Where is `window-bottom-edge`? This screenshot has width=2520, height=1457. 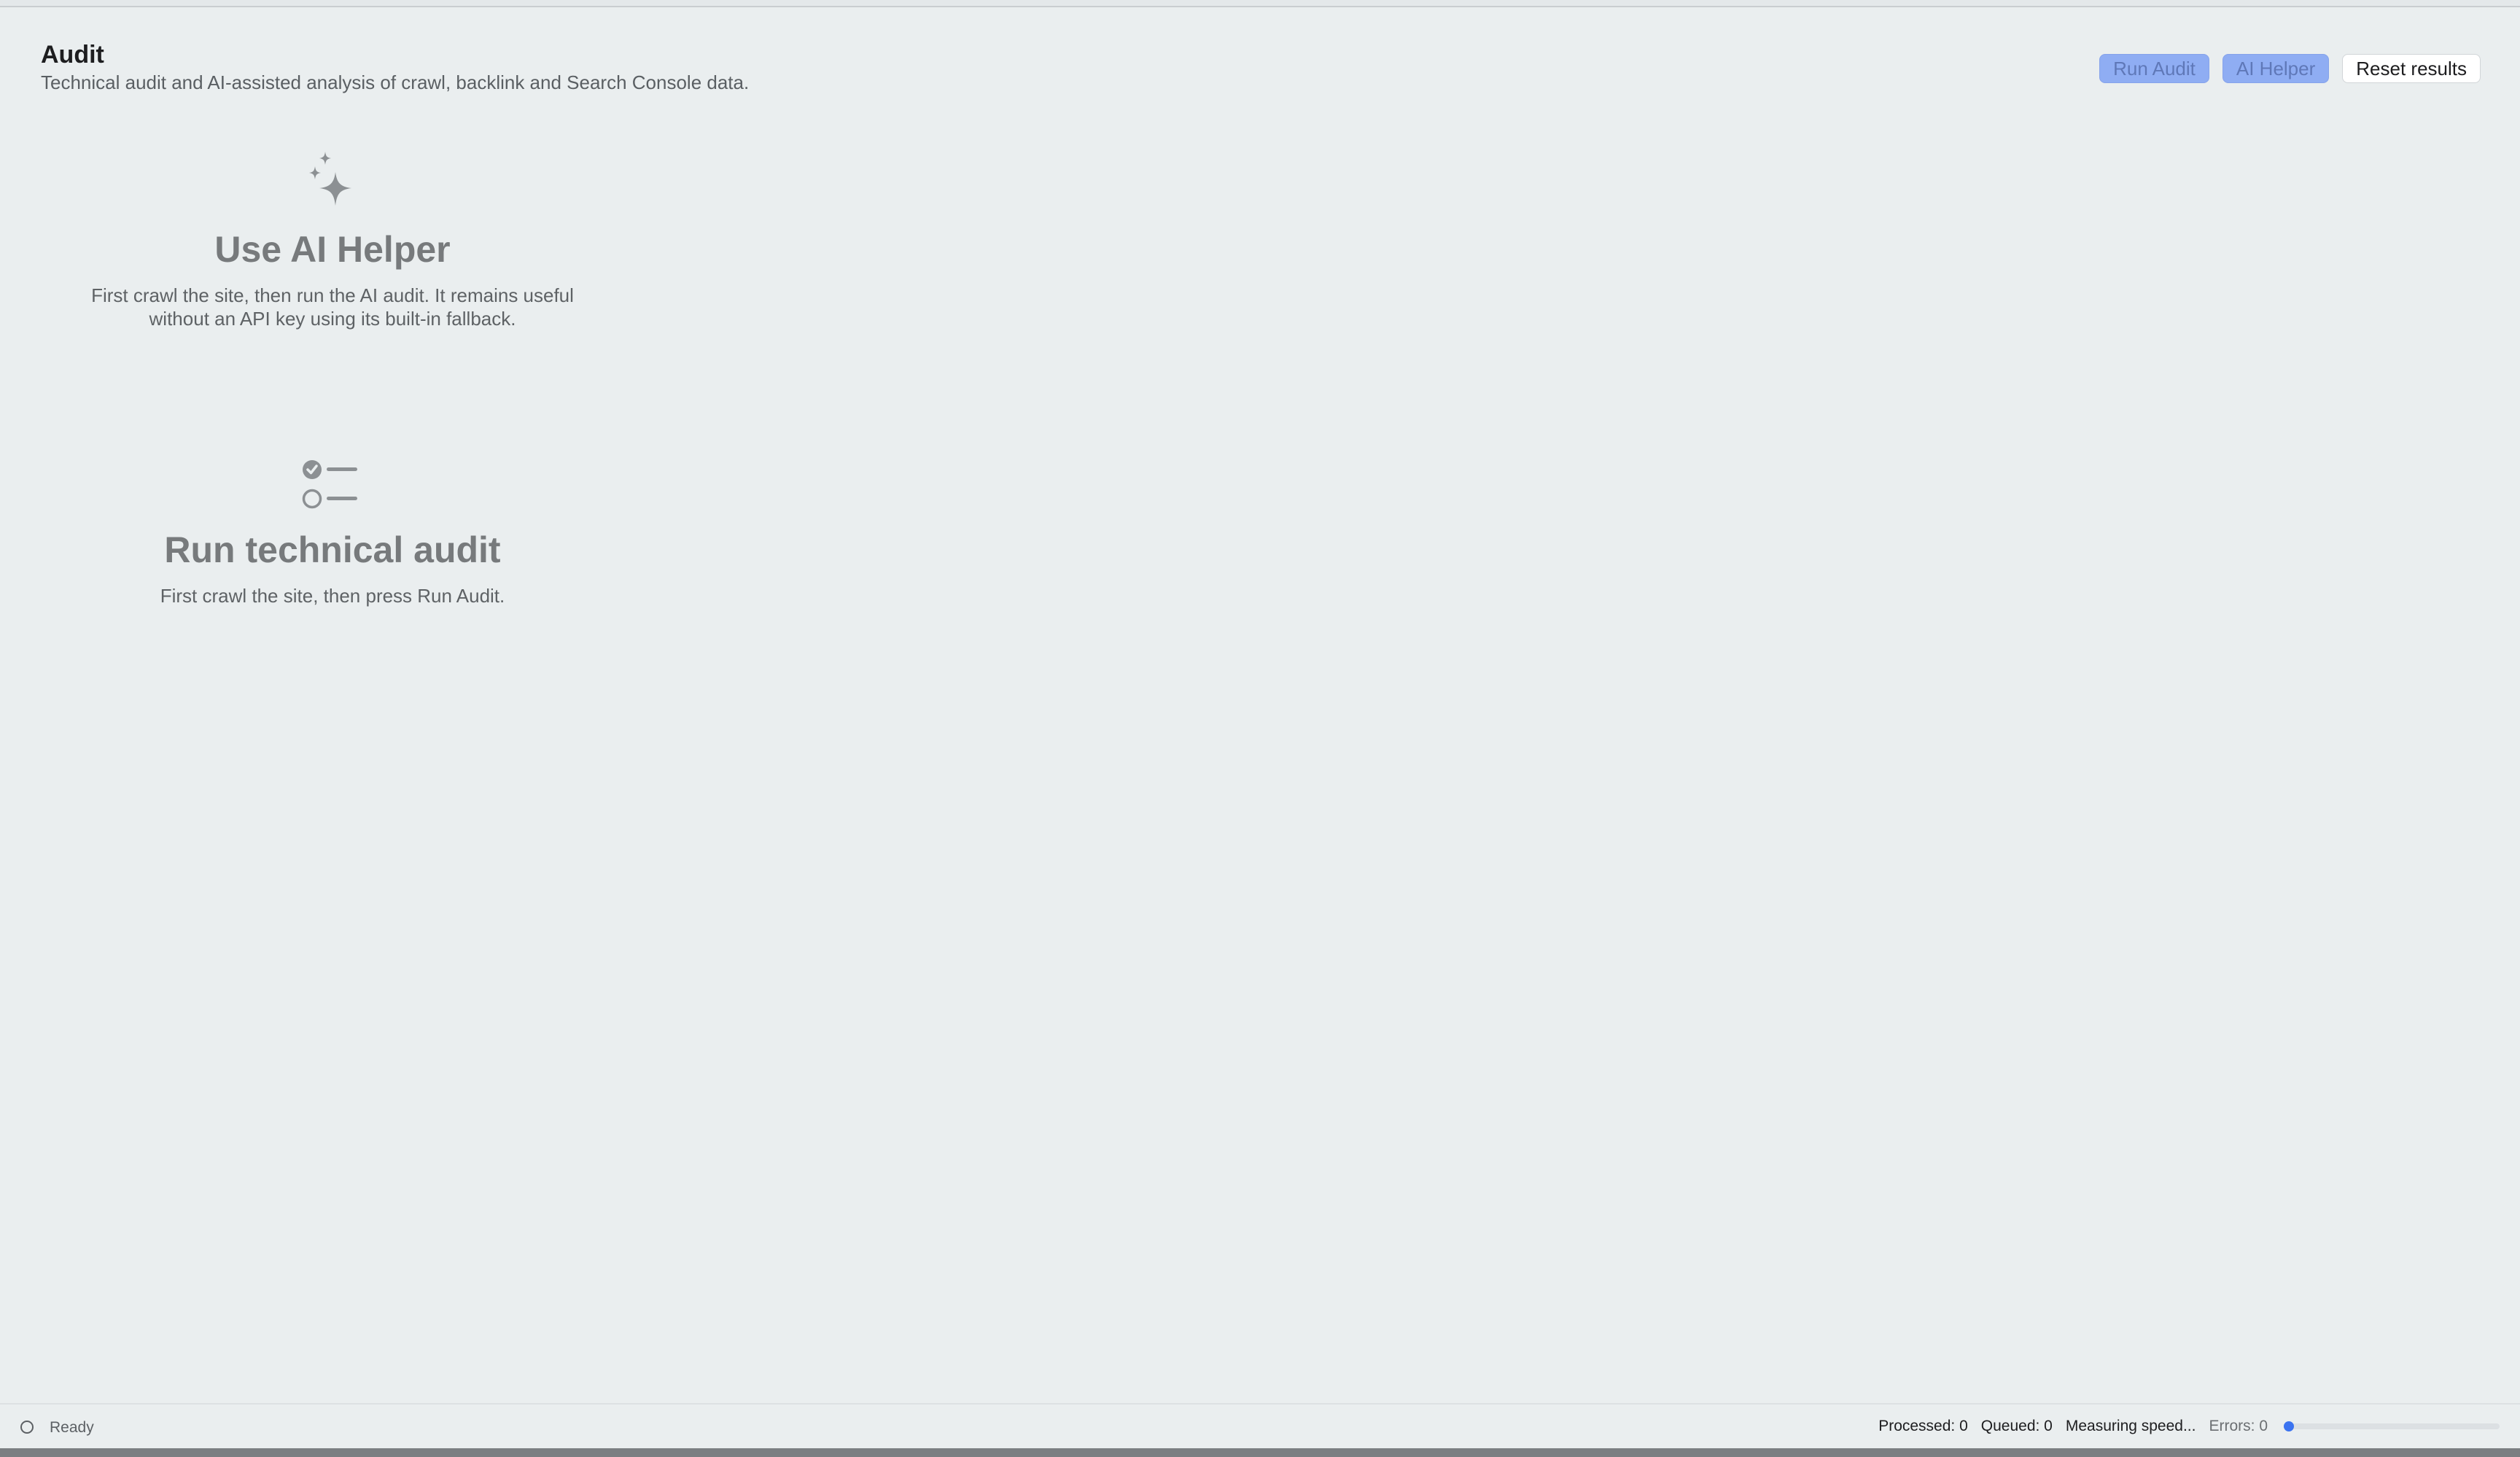
window-bottom-edge is located at coordinates (1260, 1453).